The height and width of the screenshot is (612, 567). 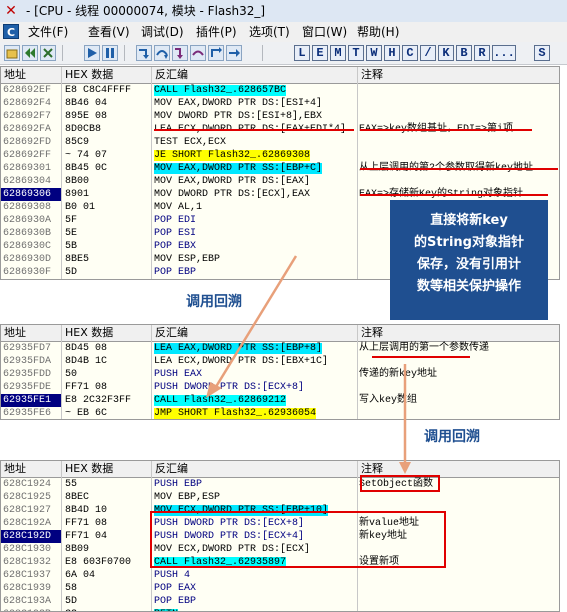 I want to click on disasm-row: 62935FDD 50 PUSH EAX 传递的新key地址, so click(x=280, y=374).